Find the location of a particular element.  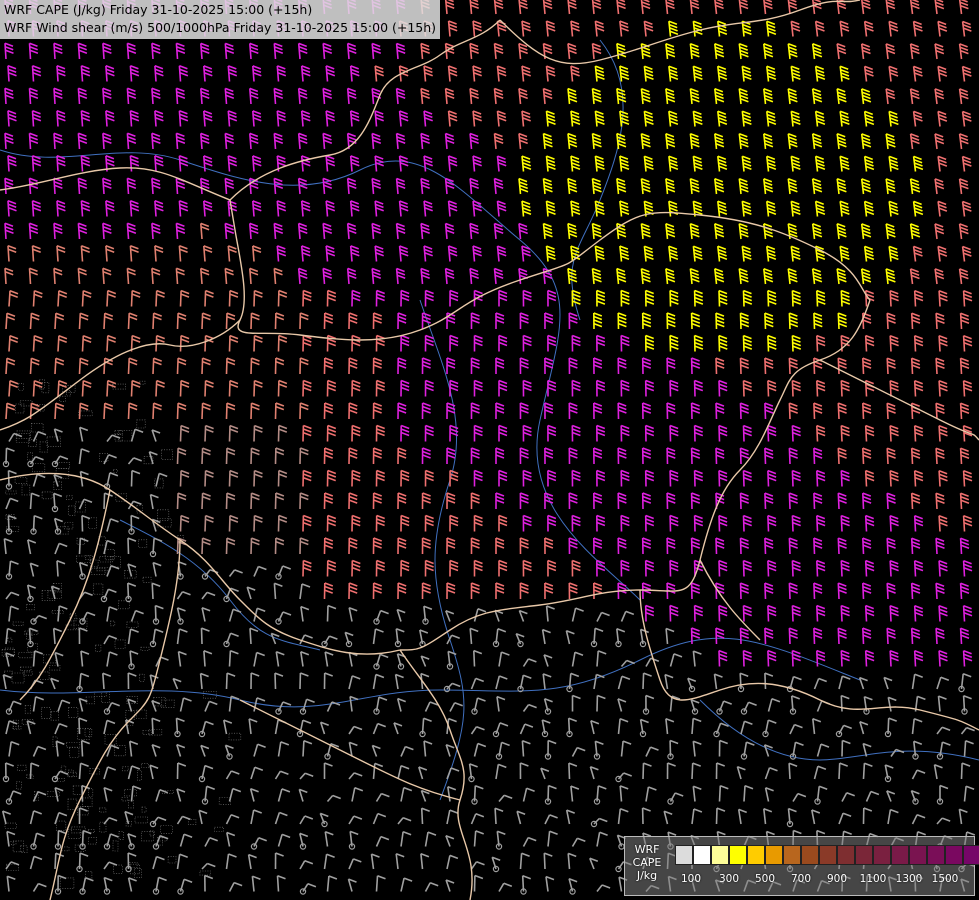

legend-tick-label: 1300 is located at coordinates (909, 879).